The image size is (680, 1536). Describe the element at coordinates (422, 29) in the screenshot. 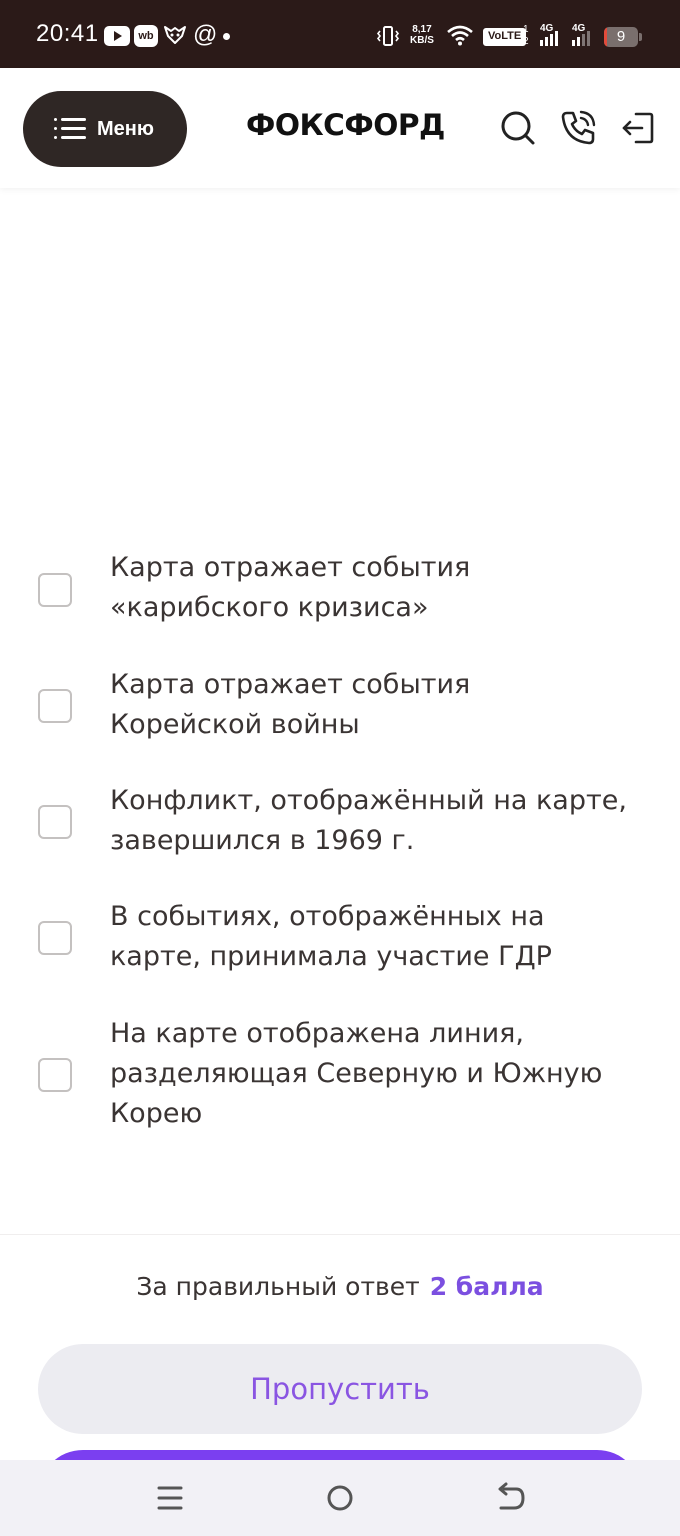

I see `net-speed-value: 8,17` at that location.